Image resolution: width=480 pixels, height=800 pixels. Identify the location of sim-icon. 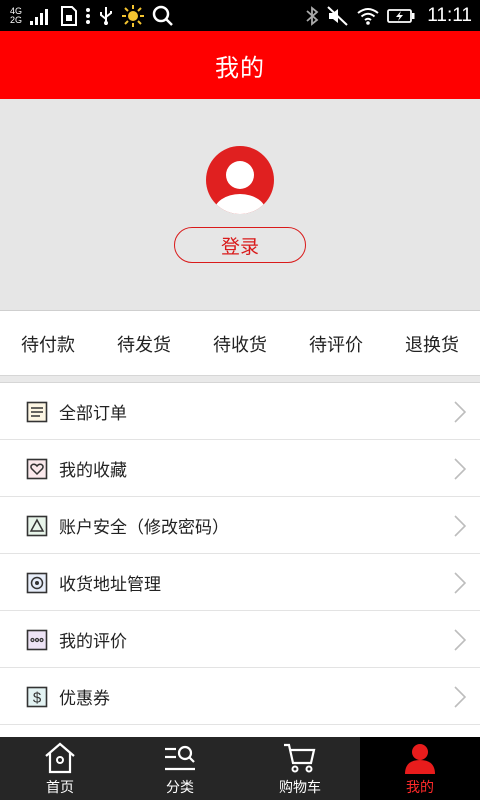
(69, 16).